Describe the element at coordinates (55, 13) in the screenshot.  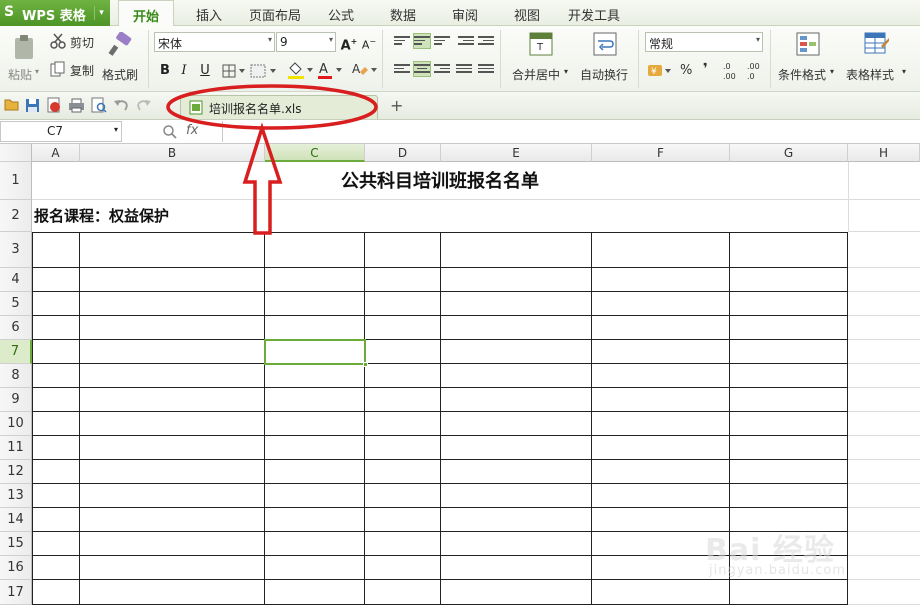
I see `wps-app-menu: S WPS 表格 ▾` at that location.